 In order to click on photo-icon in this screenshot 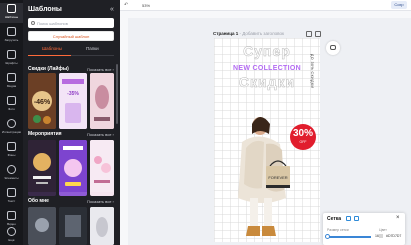, I will do `click(11, 100)`.